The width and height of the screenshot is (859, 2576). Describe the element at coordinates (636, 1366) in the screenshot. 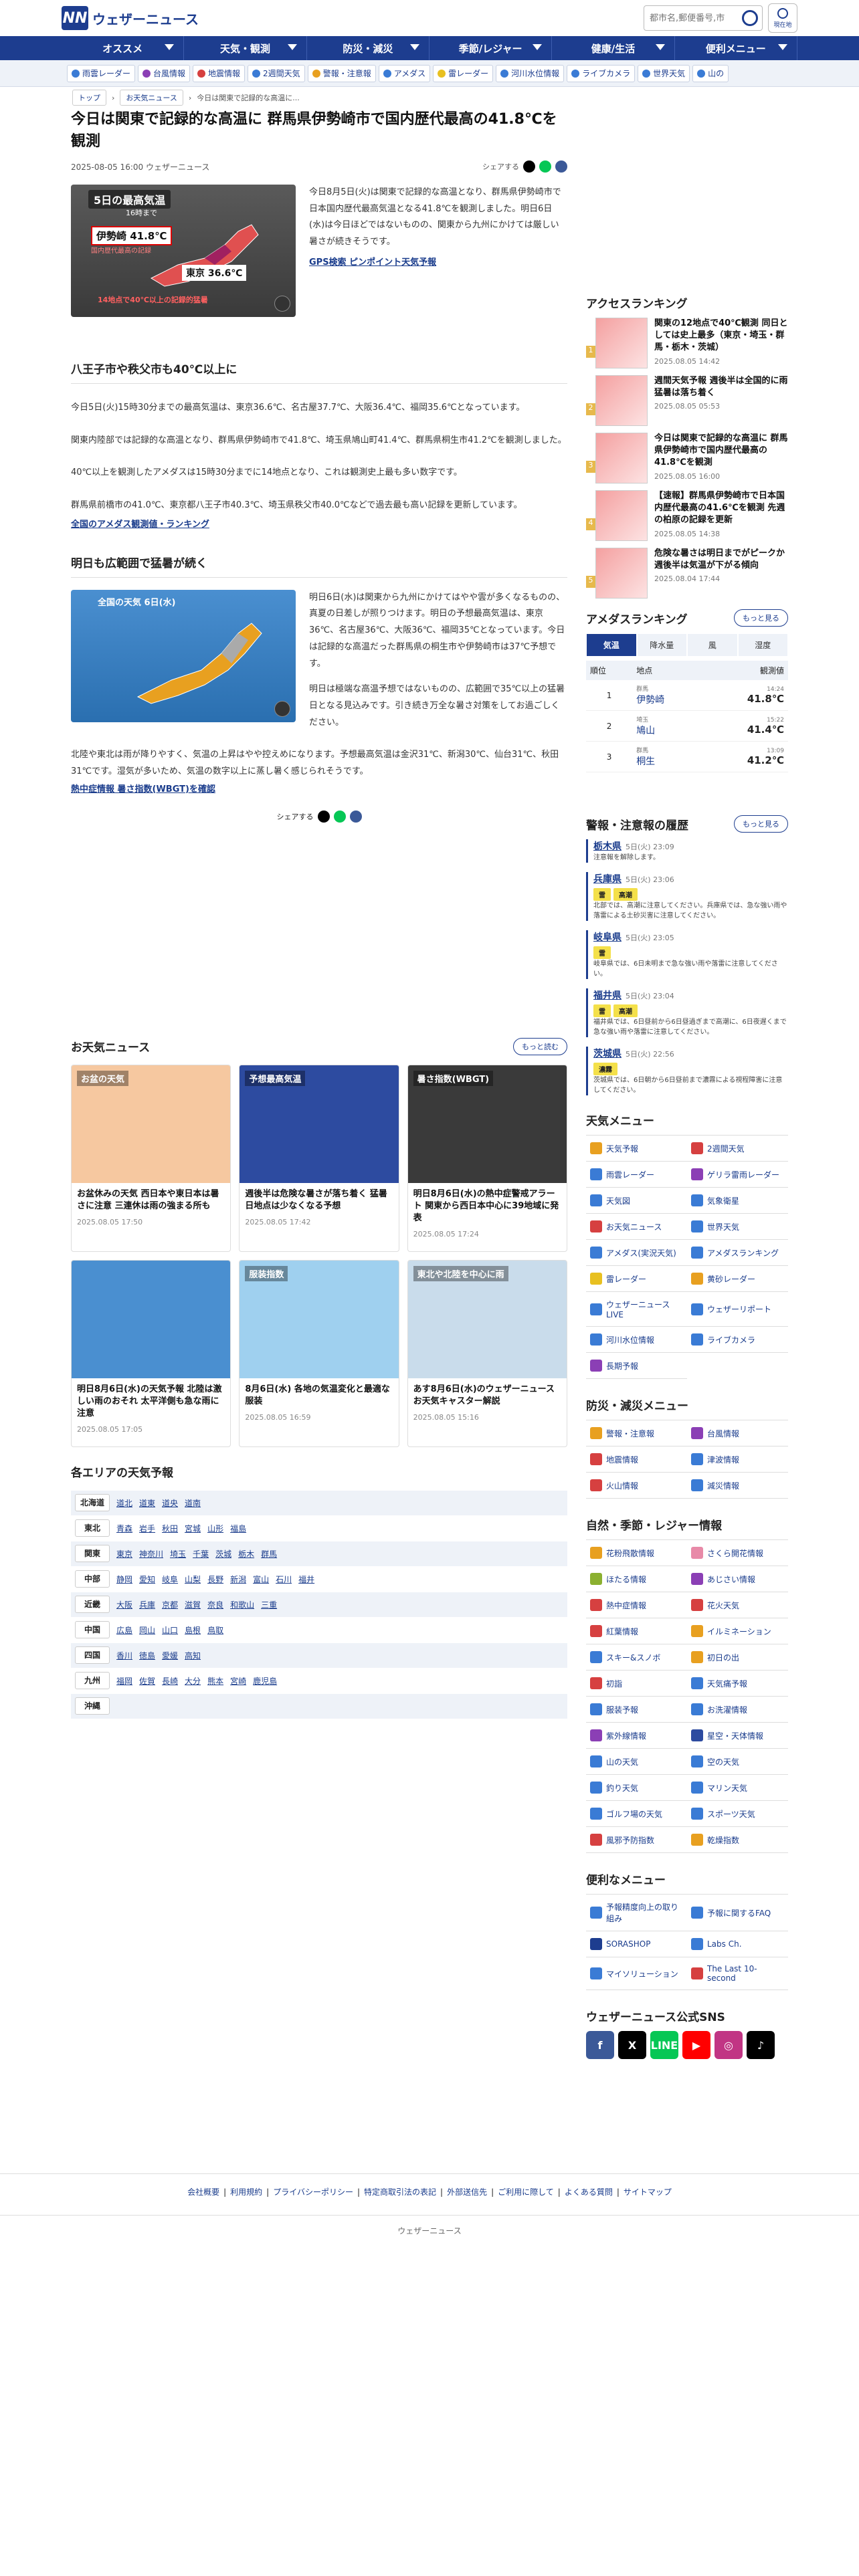

I see `menu-item: 長期予報` at that location.